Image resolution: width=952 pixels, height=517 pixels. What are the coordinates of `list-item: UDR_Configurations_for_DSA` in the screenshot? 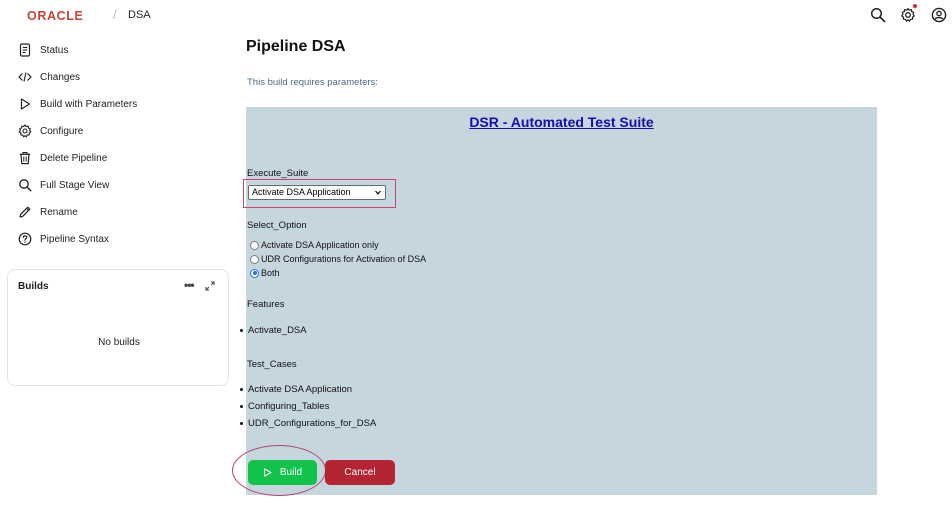 It's located at (308, 423).